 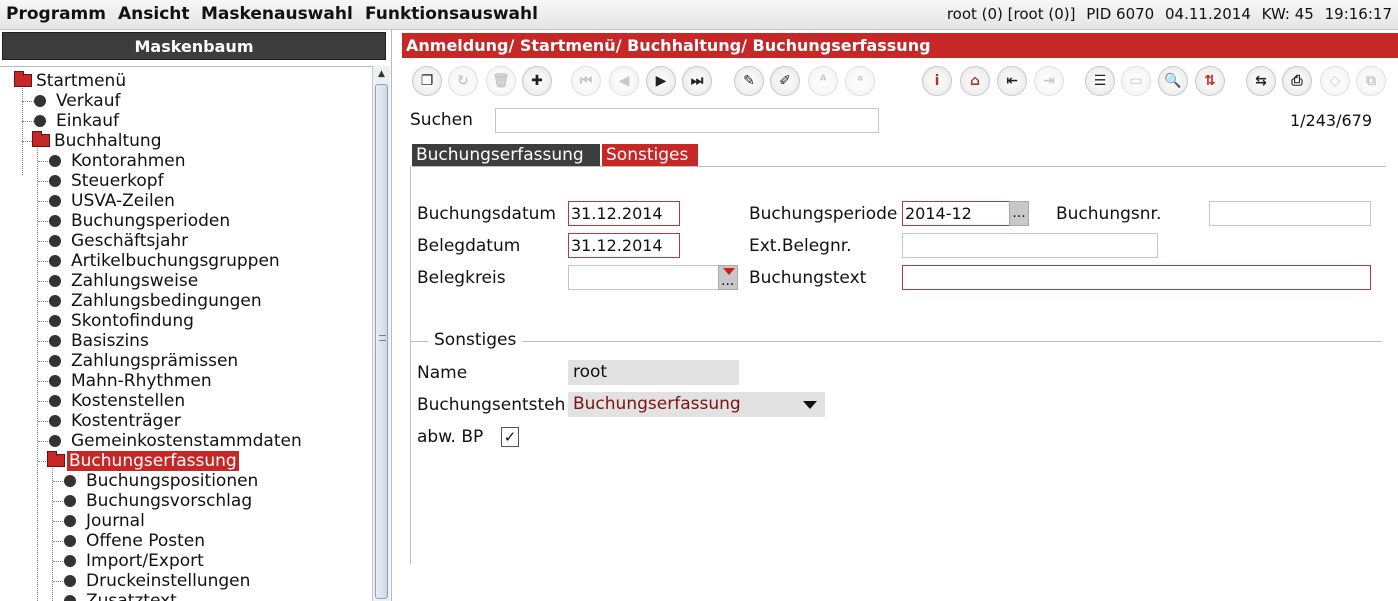 What do you see at coordinates (169, 501) in the screenshot?
I see `tree-item-label: Buchungsvorschlag` at bounding box center [169, 501].